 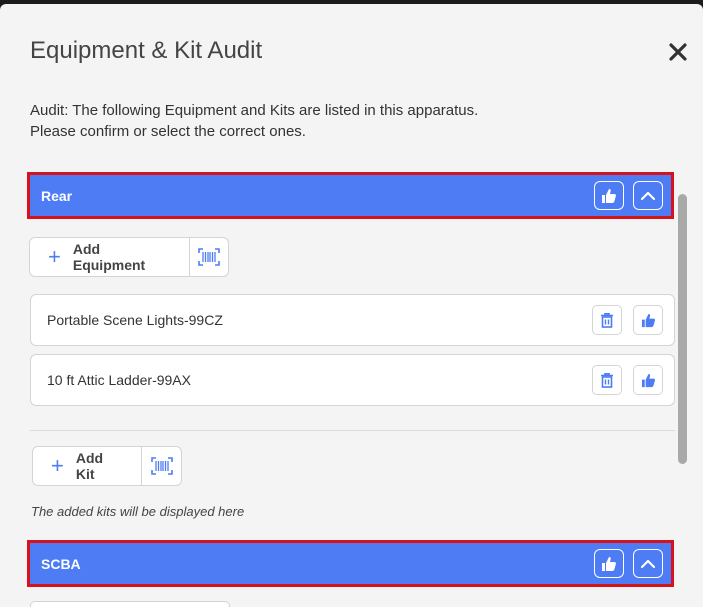 I want to click on section-header-scba: SCBA, so click(x=350, y=563).